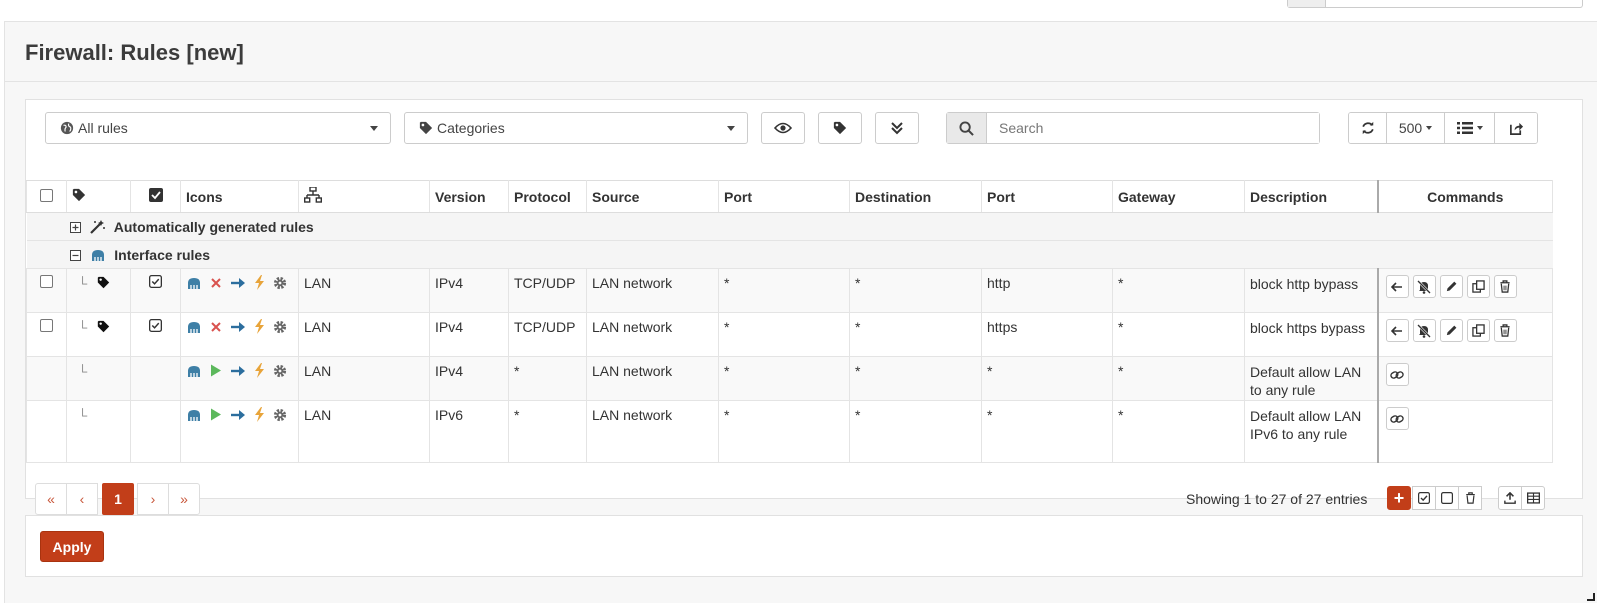  What do you see at coordinates (1464, 290) in the screenshot?
I see `row-commands` at bounding box center [1464, 290].